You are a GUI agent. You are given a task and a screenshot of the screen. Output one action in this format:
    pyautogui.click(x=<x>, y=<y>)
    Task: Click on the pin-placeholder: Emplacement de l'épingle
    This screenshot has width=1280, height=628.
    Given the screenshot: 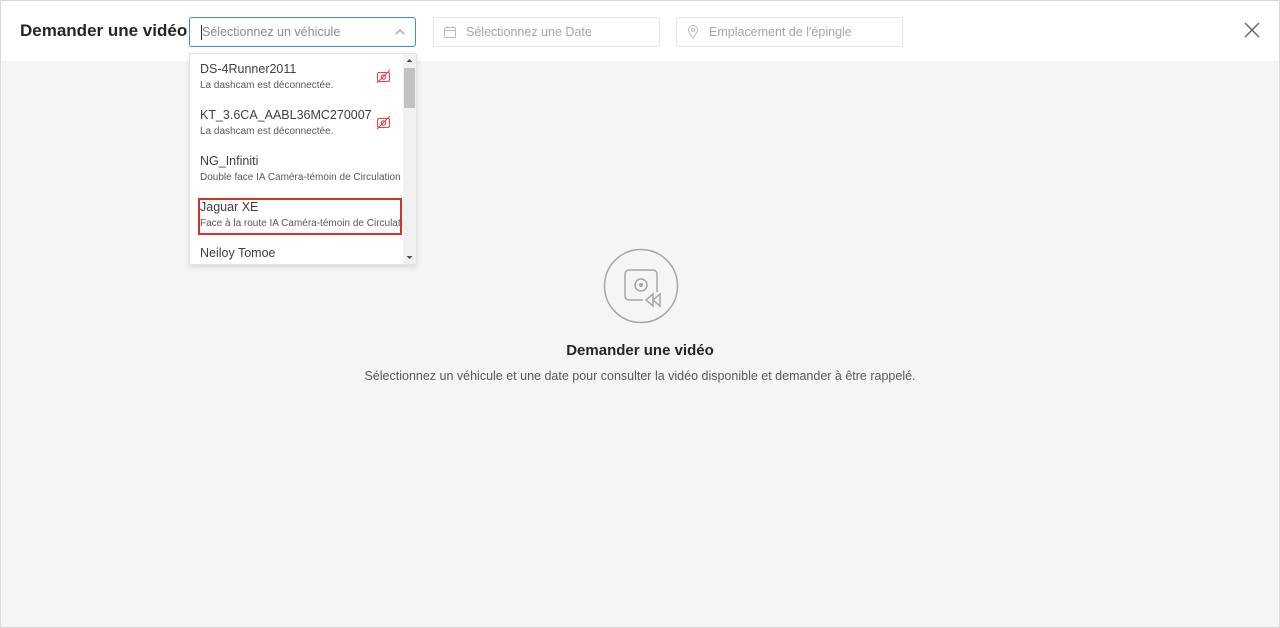 What is the action you would take?
    pyautogui.click(x=780, y=32)
    